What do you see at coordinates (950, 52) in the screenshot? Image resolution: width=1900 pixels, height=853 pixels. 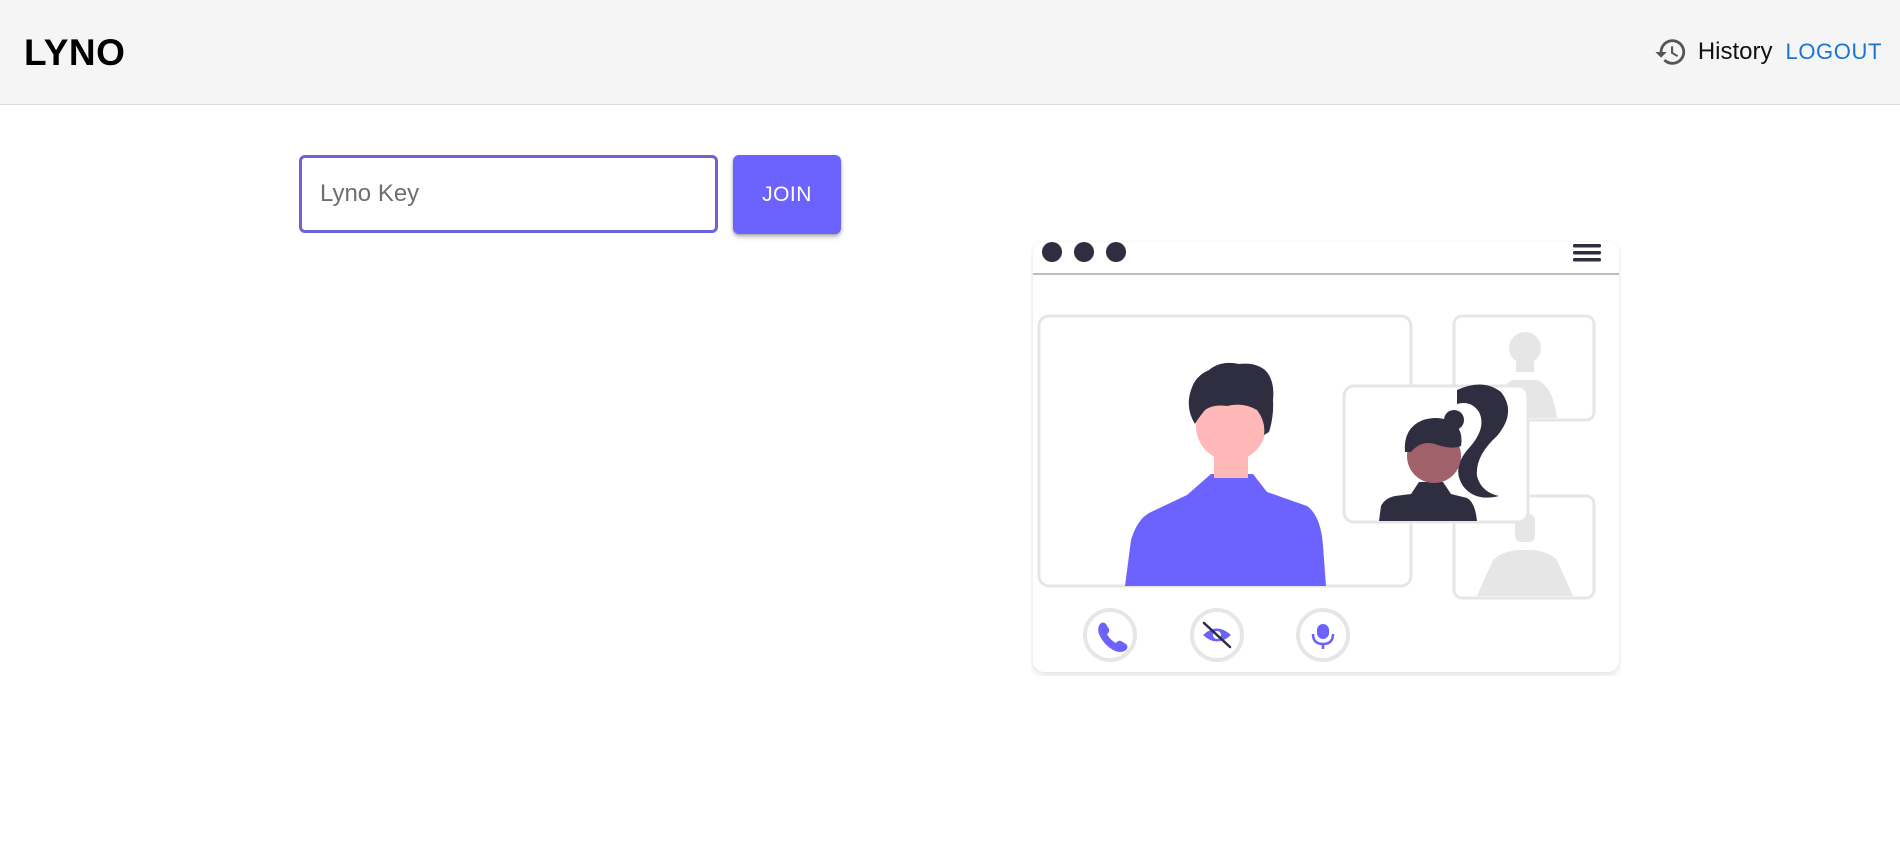 I see `app-bar: LYNO History LOGOUT` at bounding box center [950, 52].